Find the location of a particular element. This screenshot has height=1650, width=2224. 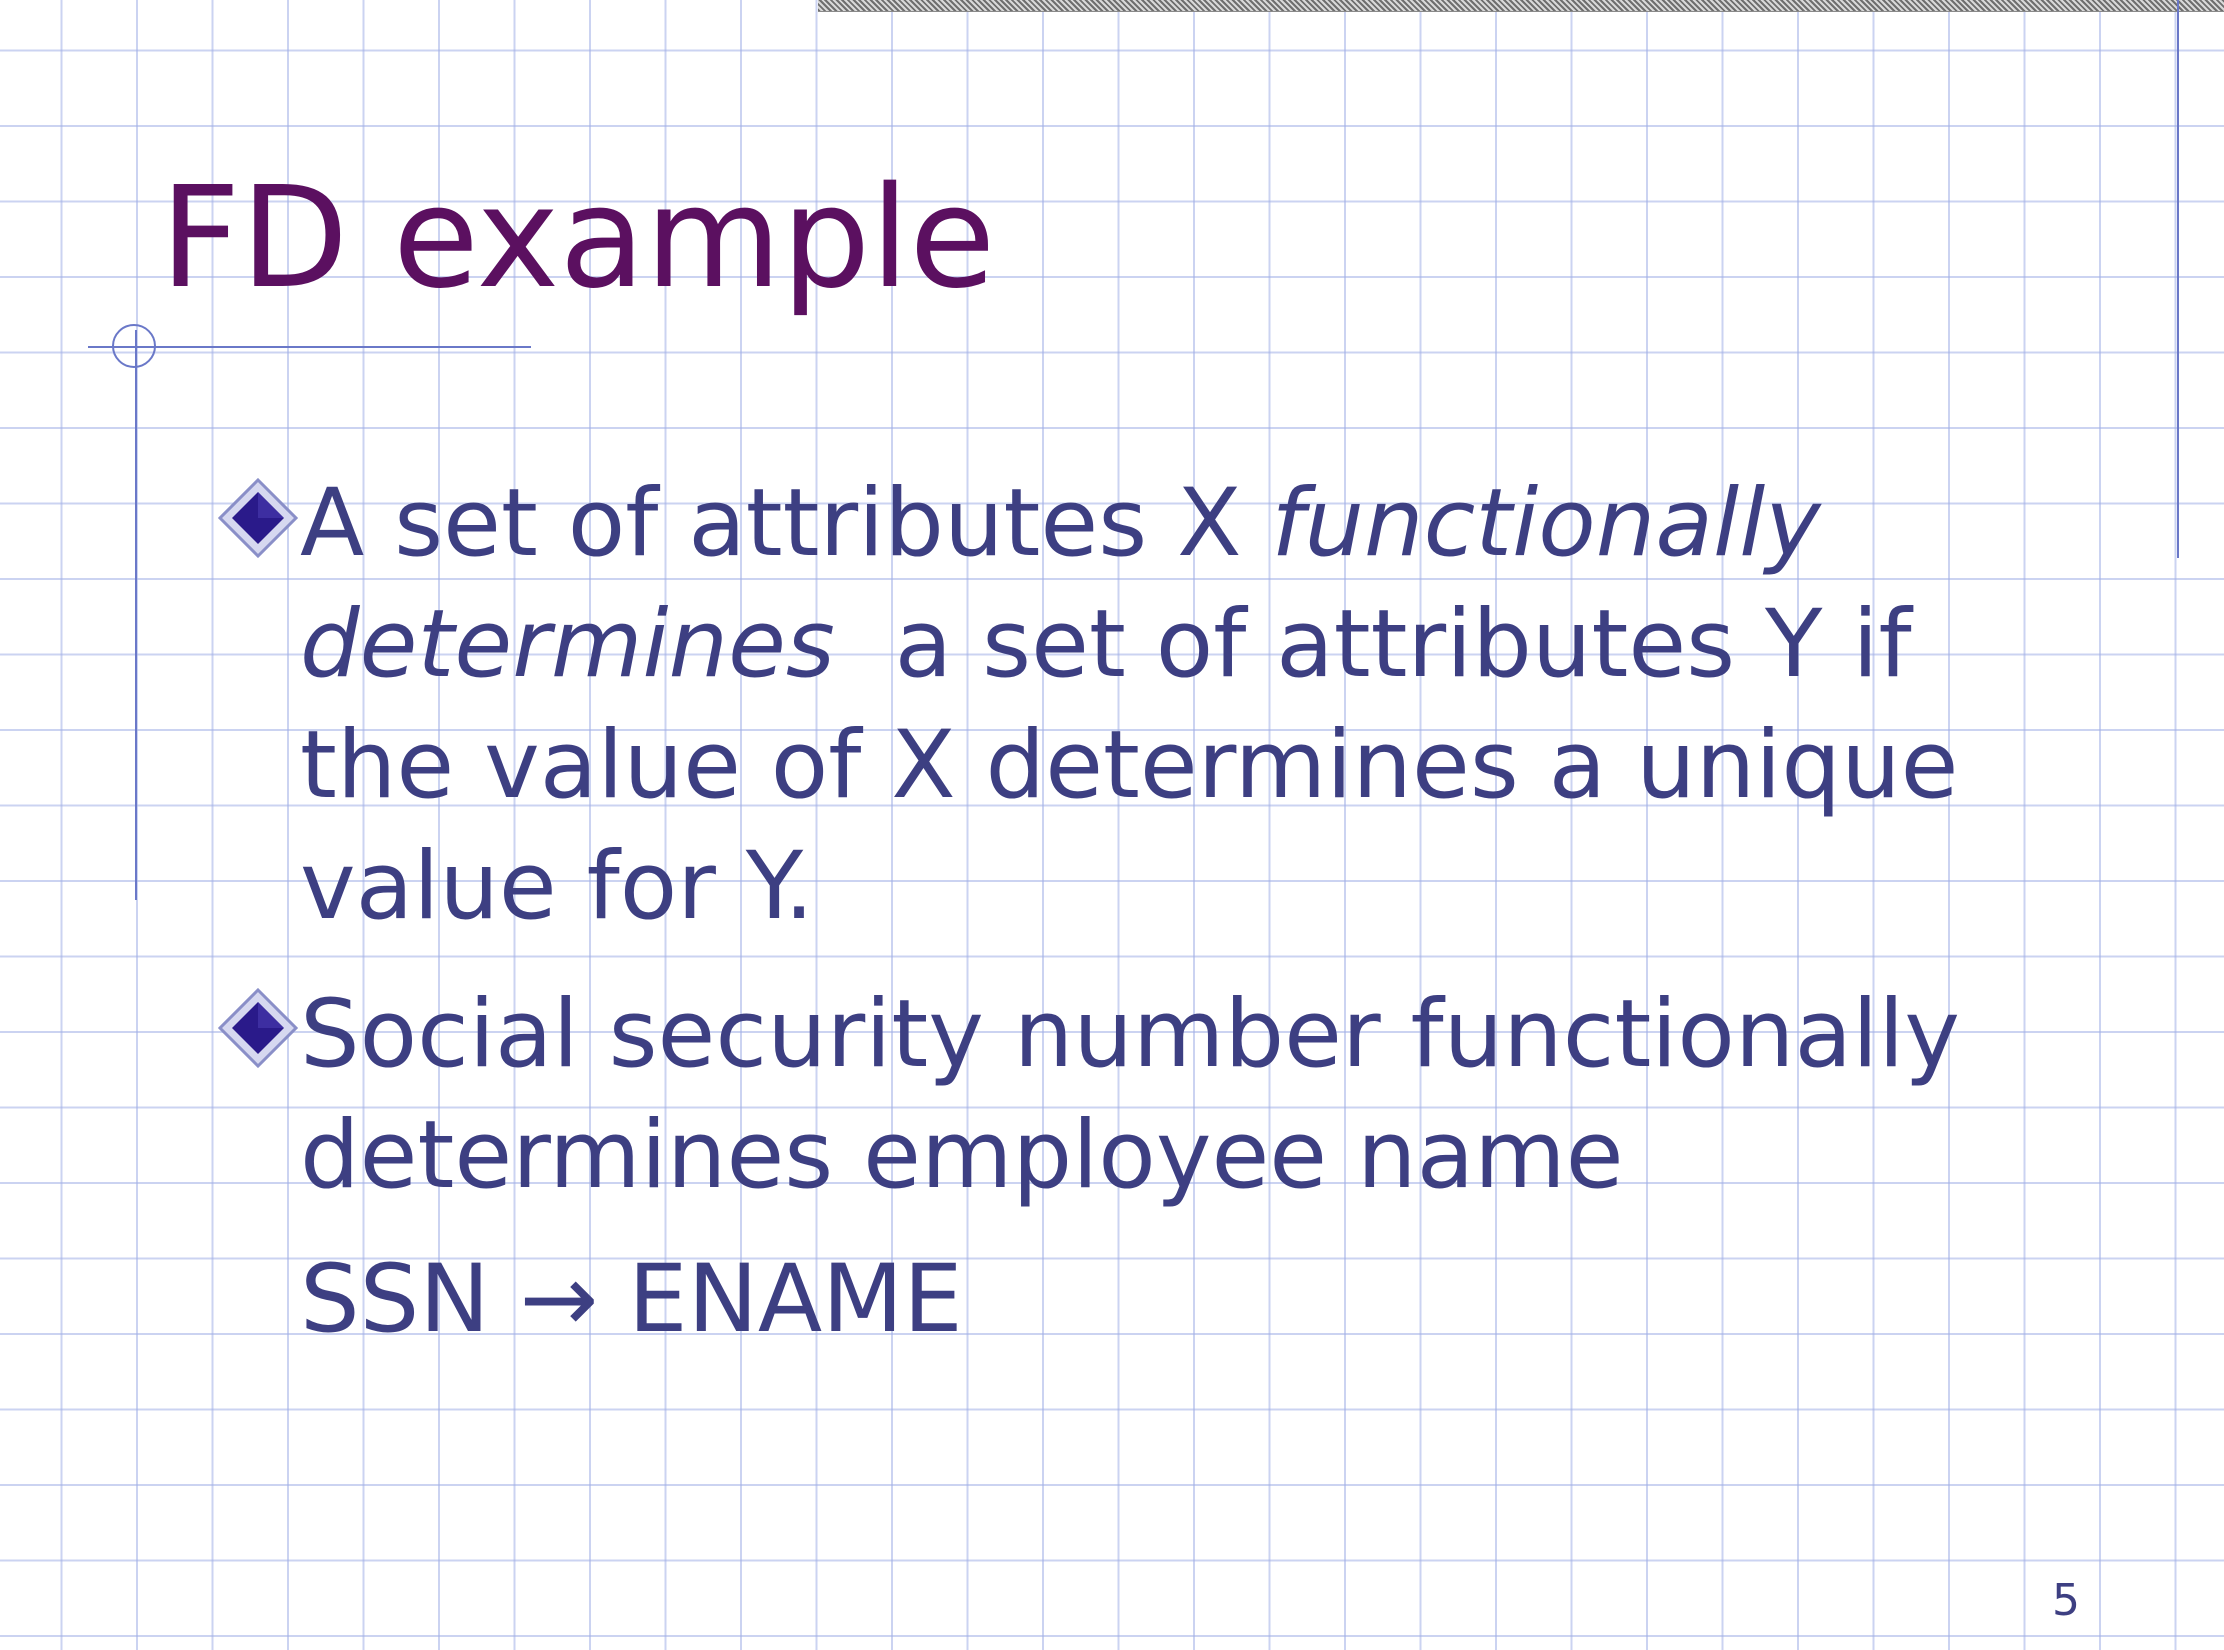

bullet-line: the value of X determines a unique is located at coordinates (1129, 765).